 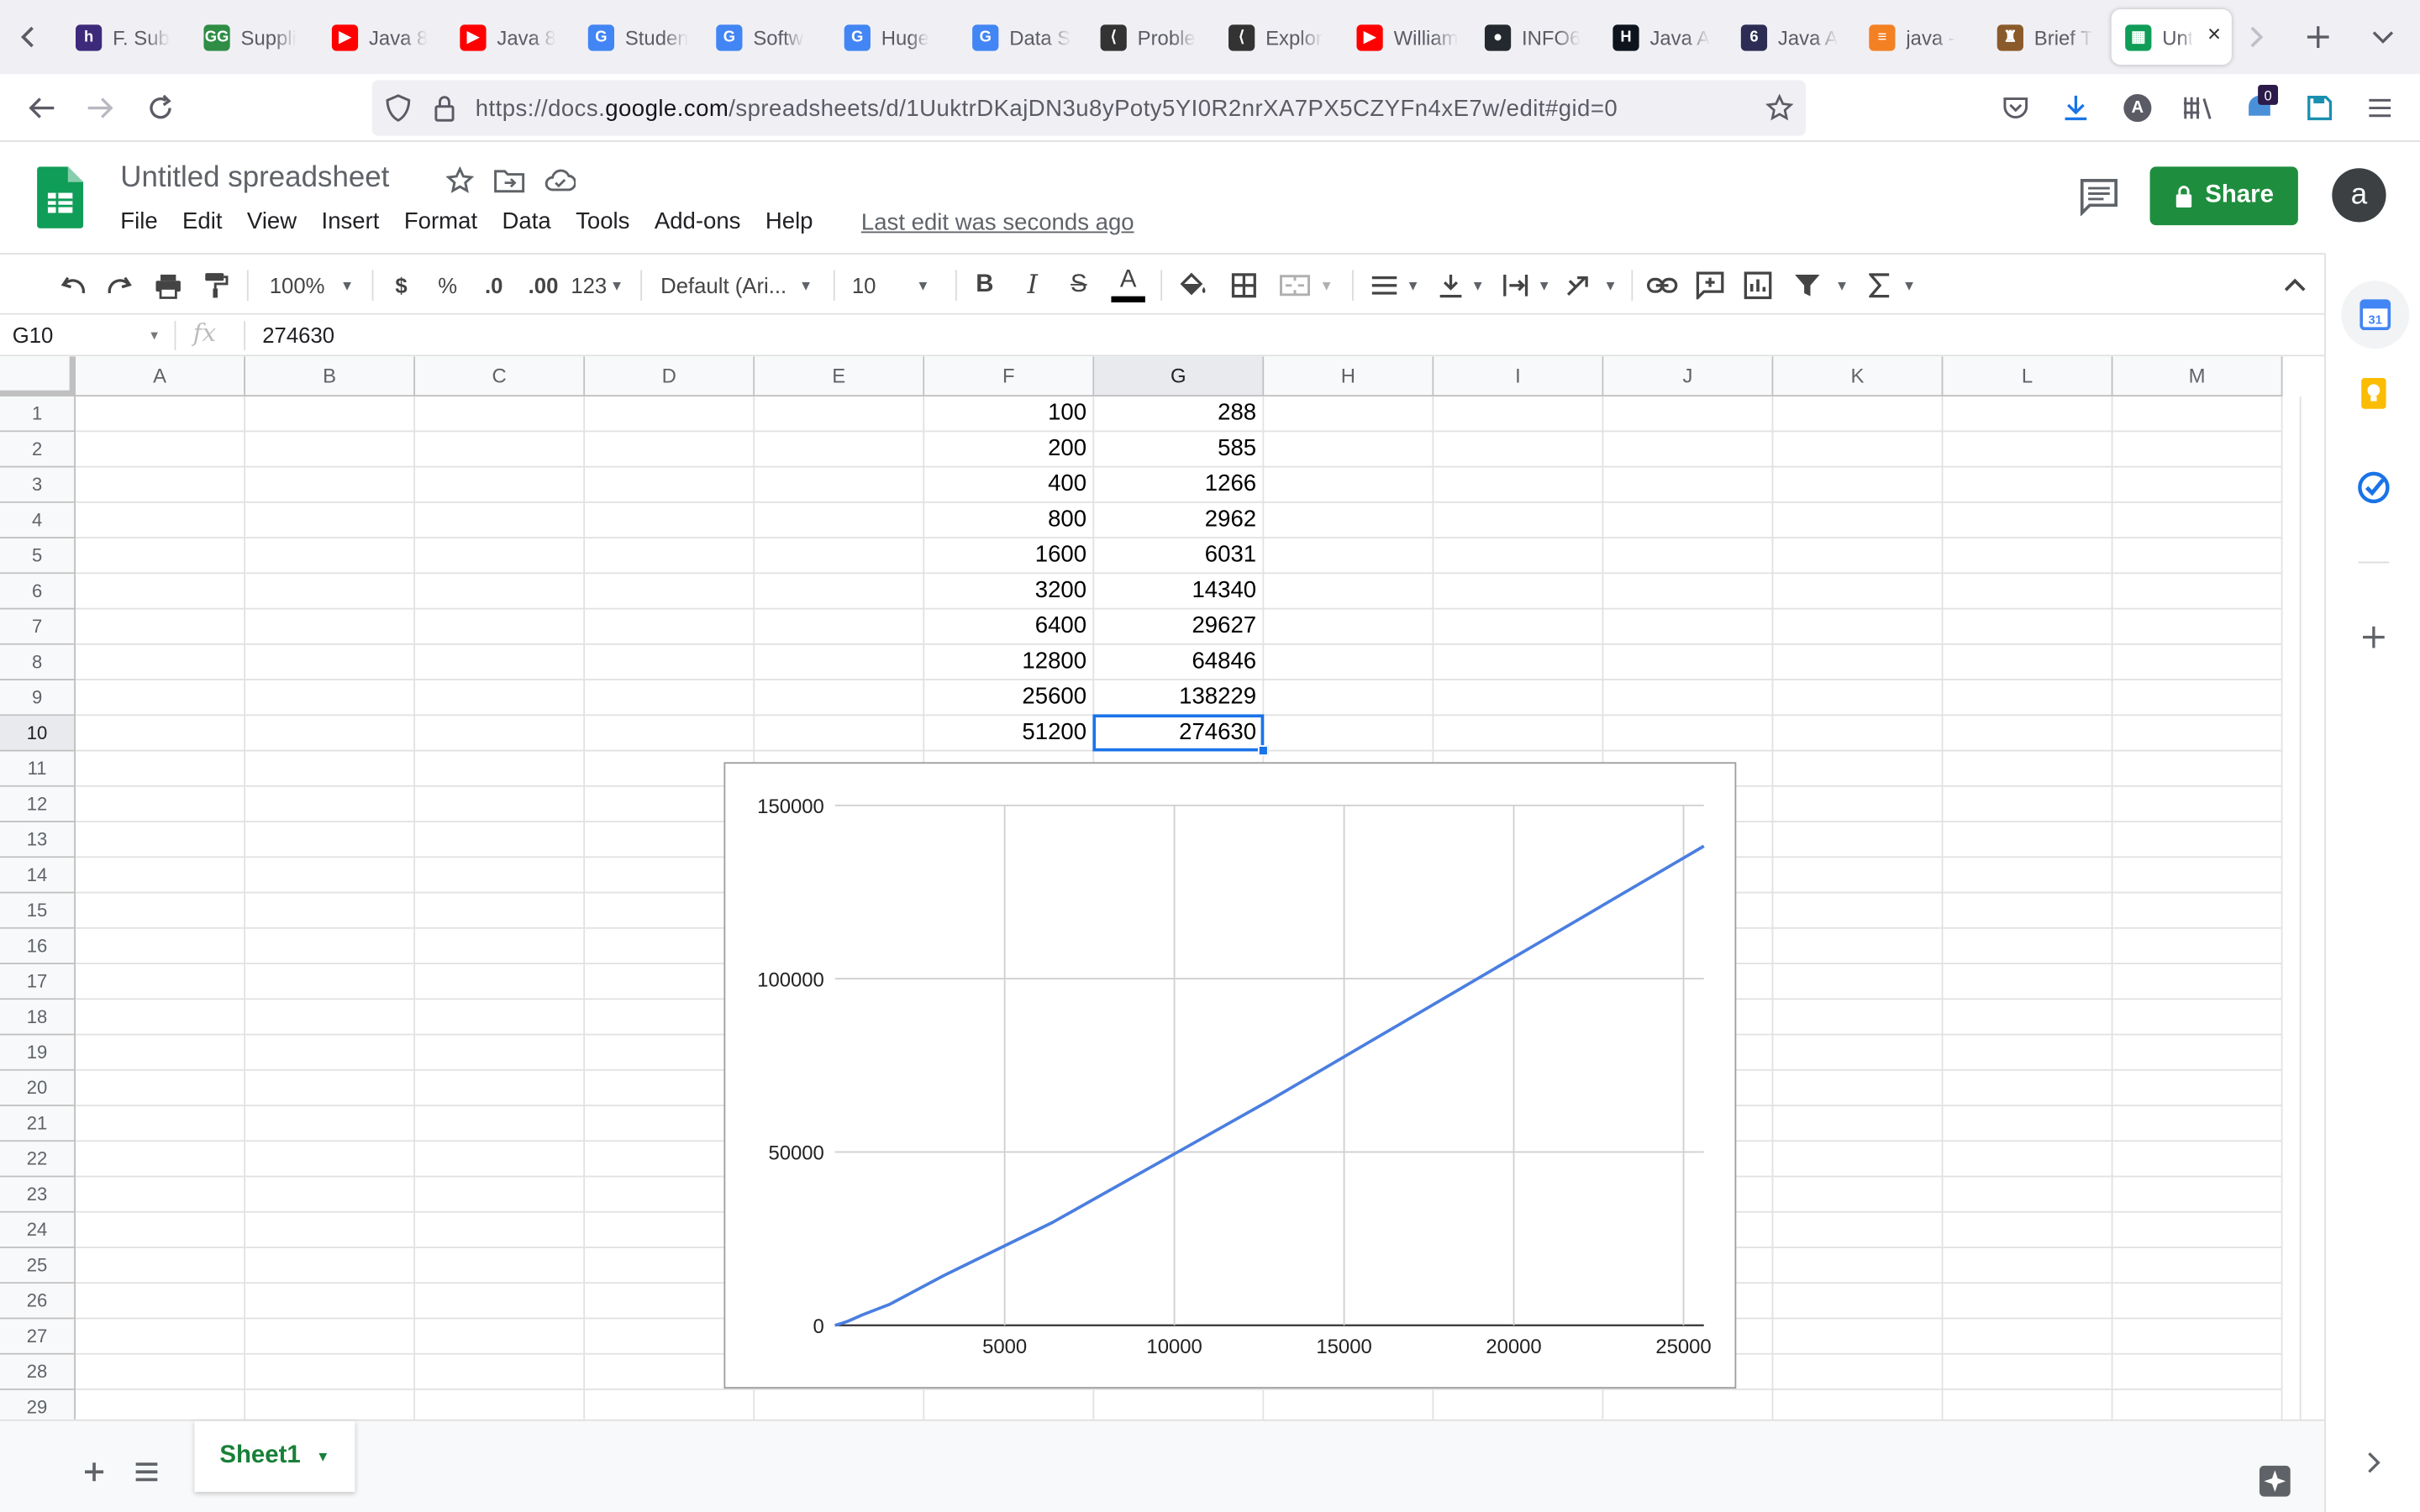 I want to click on share-button: Share, so click(x=2223, y=196).